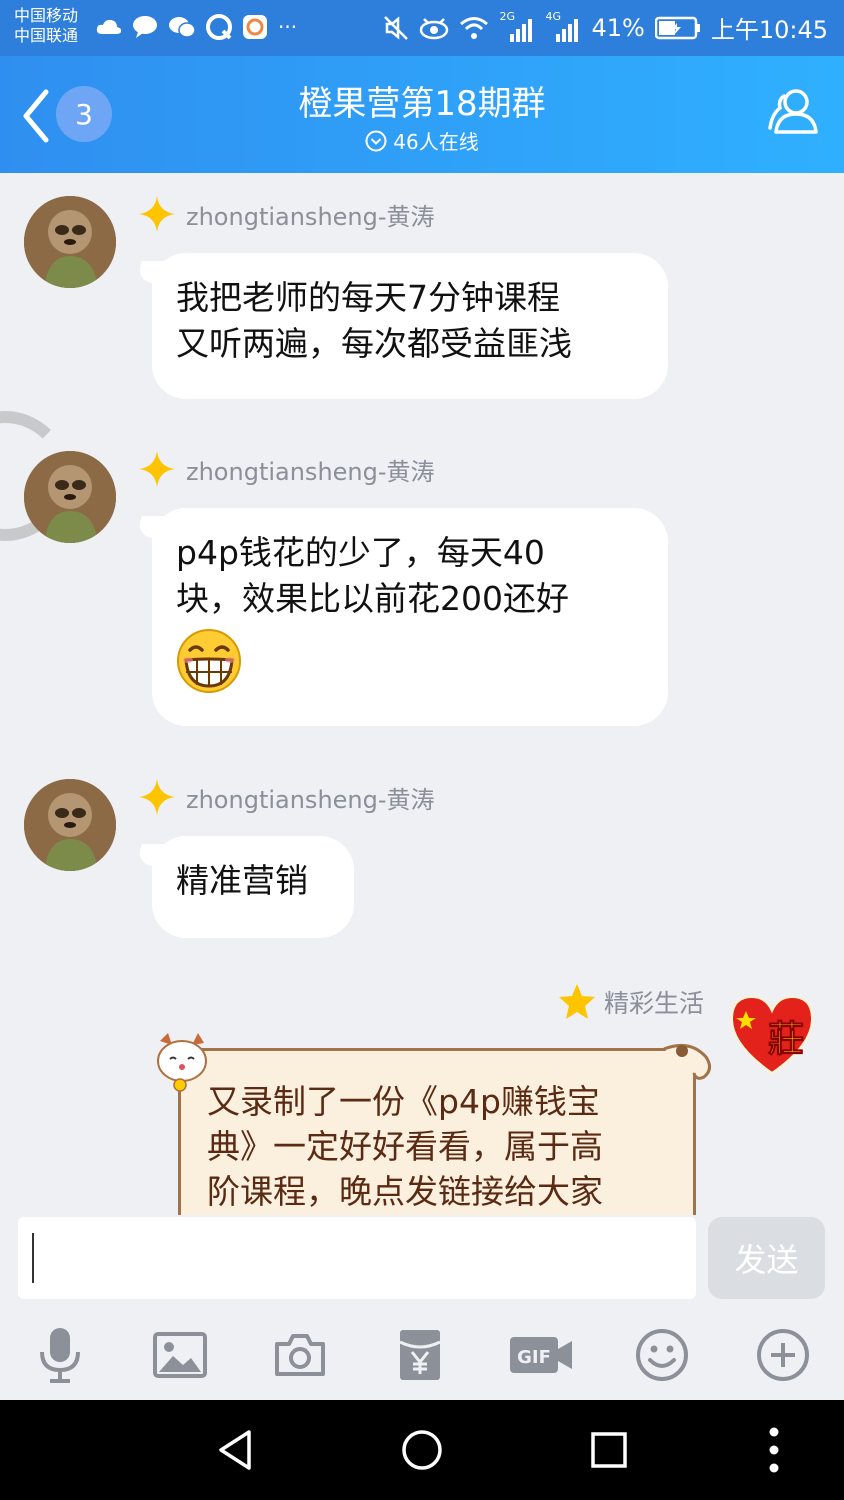 The height and width of the screenshot is (1500, 844). Describe the element at coordinates (145, 27) in the screenshot. I see `message-icon` at that location.